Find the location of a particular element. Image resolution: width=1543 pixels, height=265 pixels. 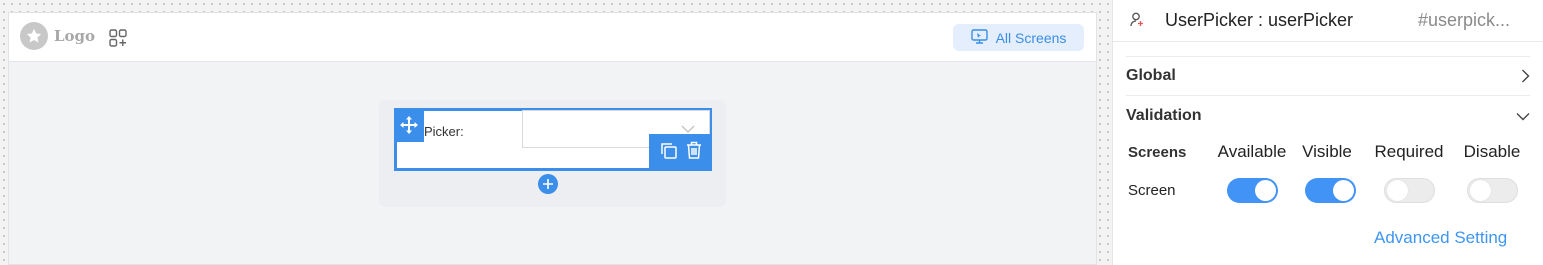

panel-title: UserPicker : userPicker is located at coordinates (1259, 20).